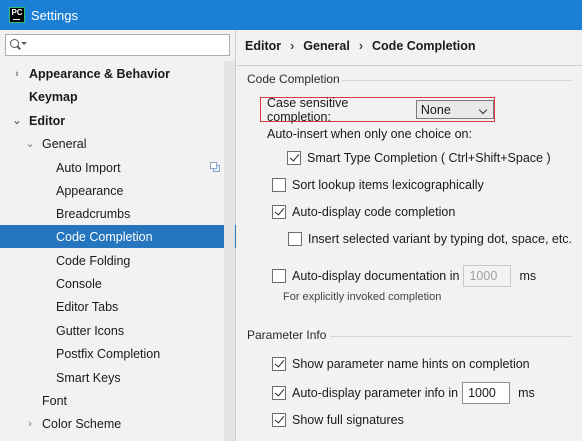  Describe the element at coordinates (55, 400) in the screenshot. I see `sidebar-item-label: Font` at that location.